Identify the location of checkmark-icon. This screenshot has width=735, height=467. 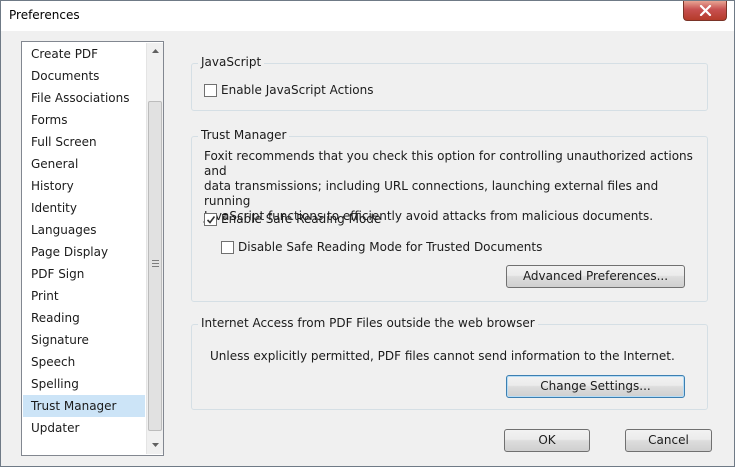
(211, 219).